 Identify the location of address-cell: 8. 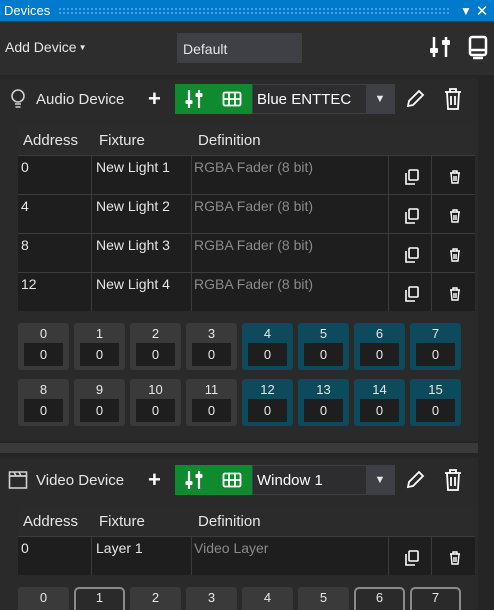
(54, 253).